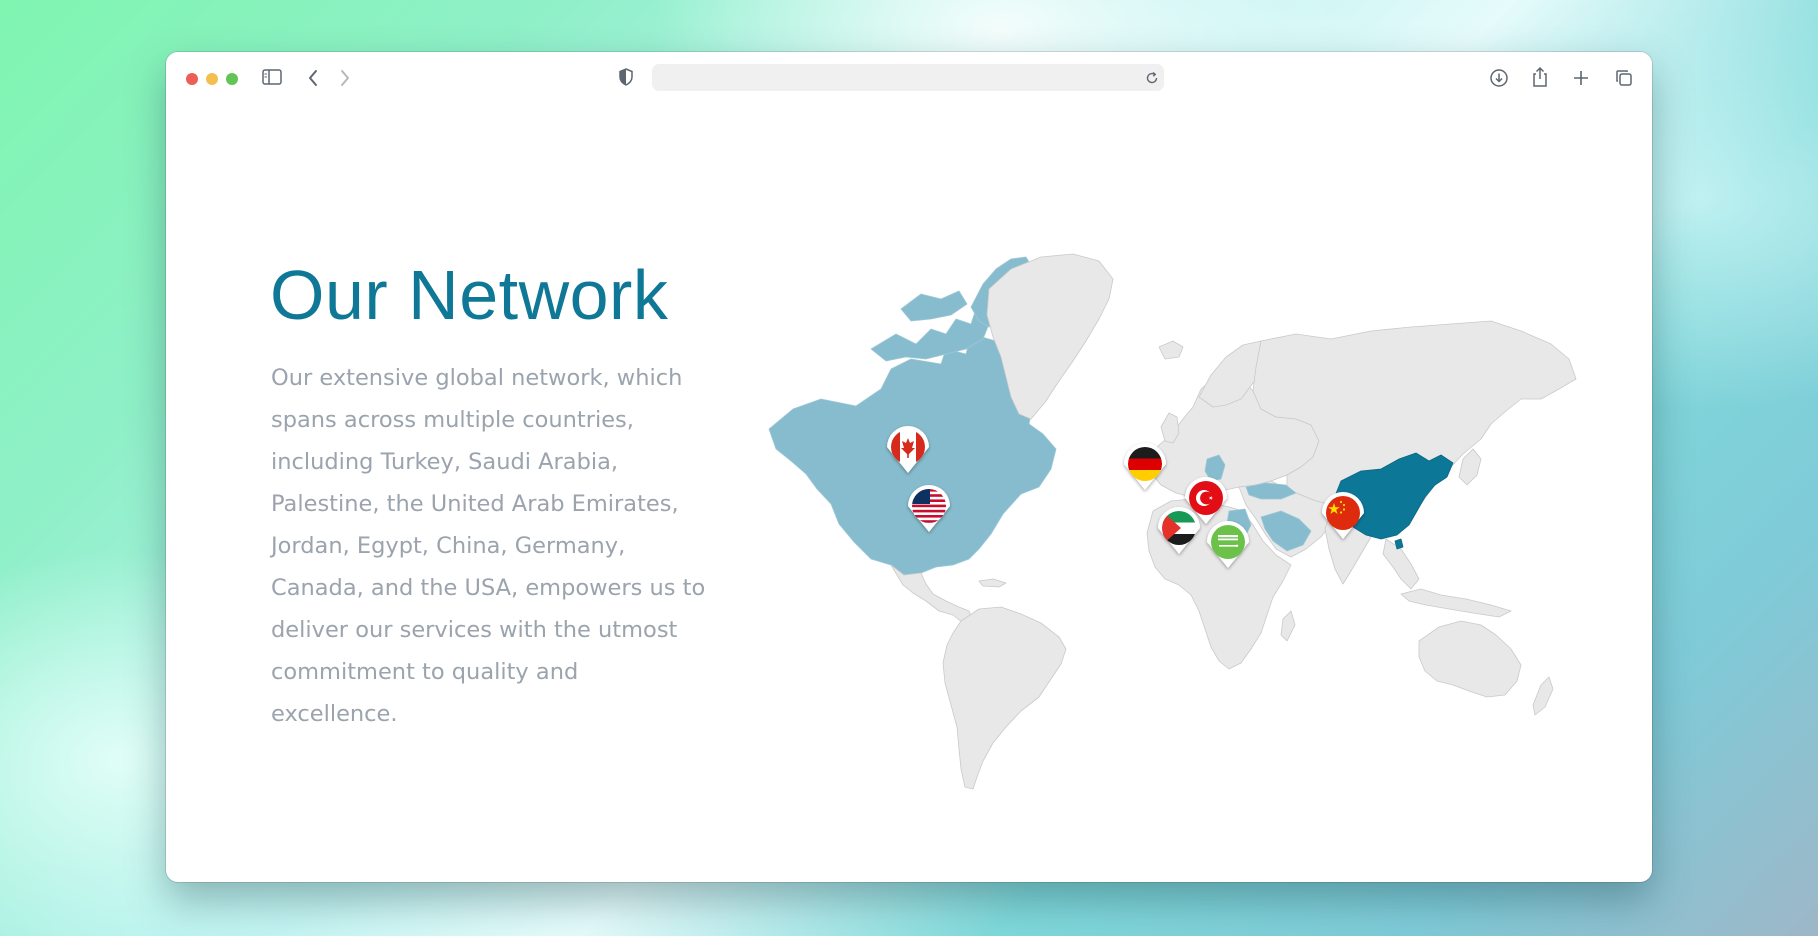 This screenshot has width=1818, height=936. Describe the element at coordinates (1499, 78) in the screenshot. I see `download-icon` at that location.